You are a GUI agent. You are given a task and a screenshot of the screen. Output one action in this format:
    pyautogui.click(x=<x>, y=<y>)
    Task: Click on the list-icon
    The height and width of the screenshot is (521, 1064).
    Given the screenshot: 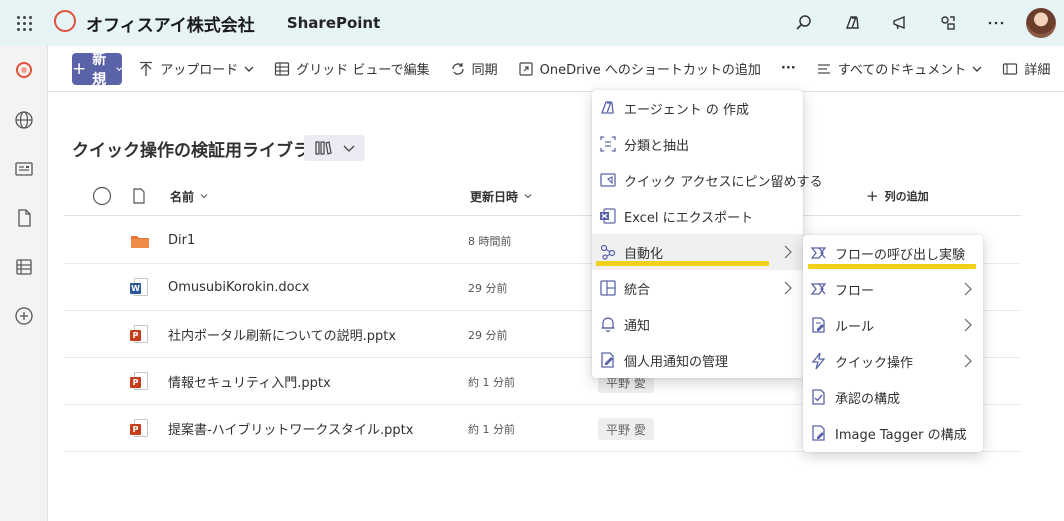 What is the action you would take?
    pyautogui.click(x=24, y=266)
    